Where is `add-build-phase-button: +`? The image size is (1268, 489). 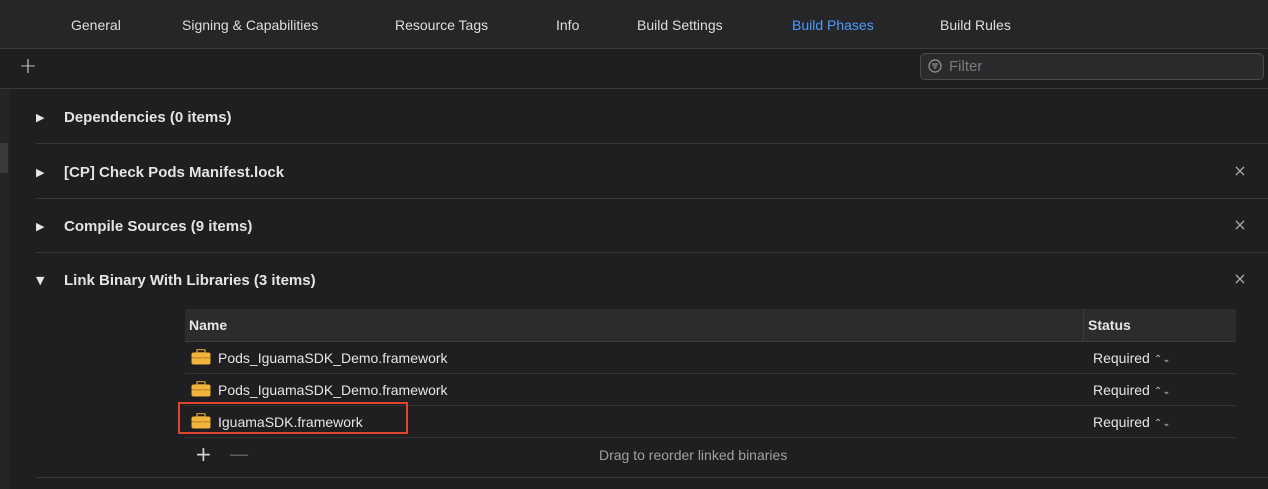 add-build-phase-button: + is located at coordinates (28, 67).